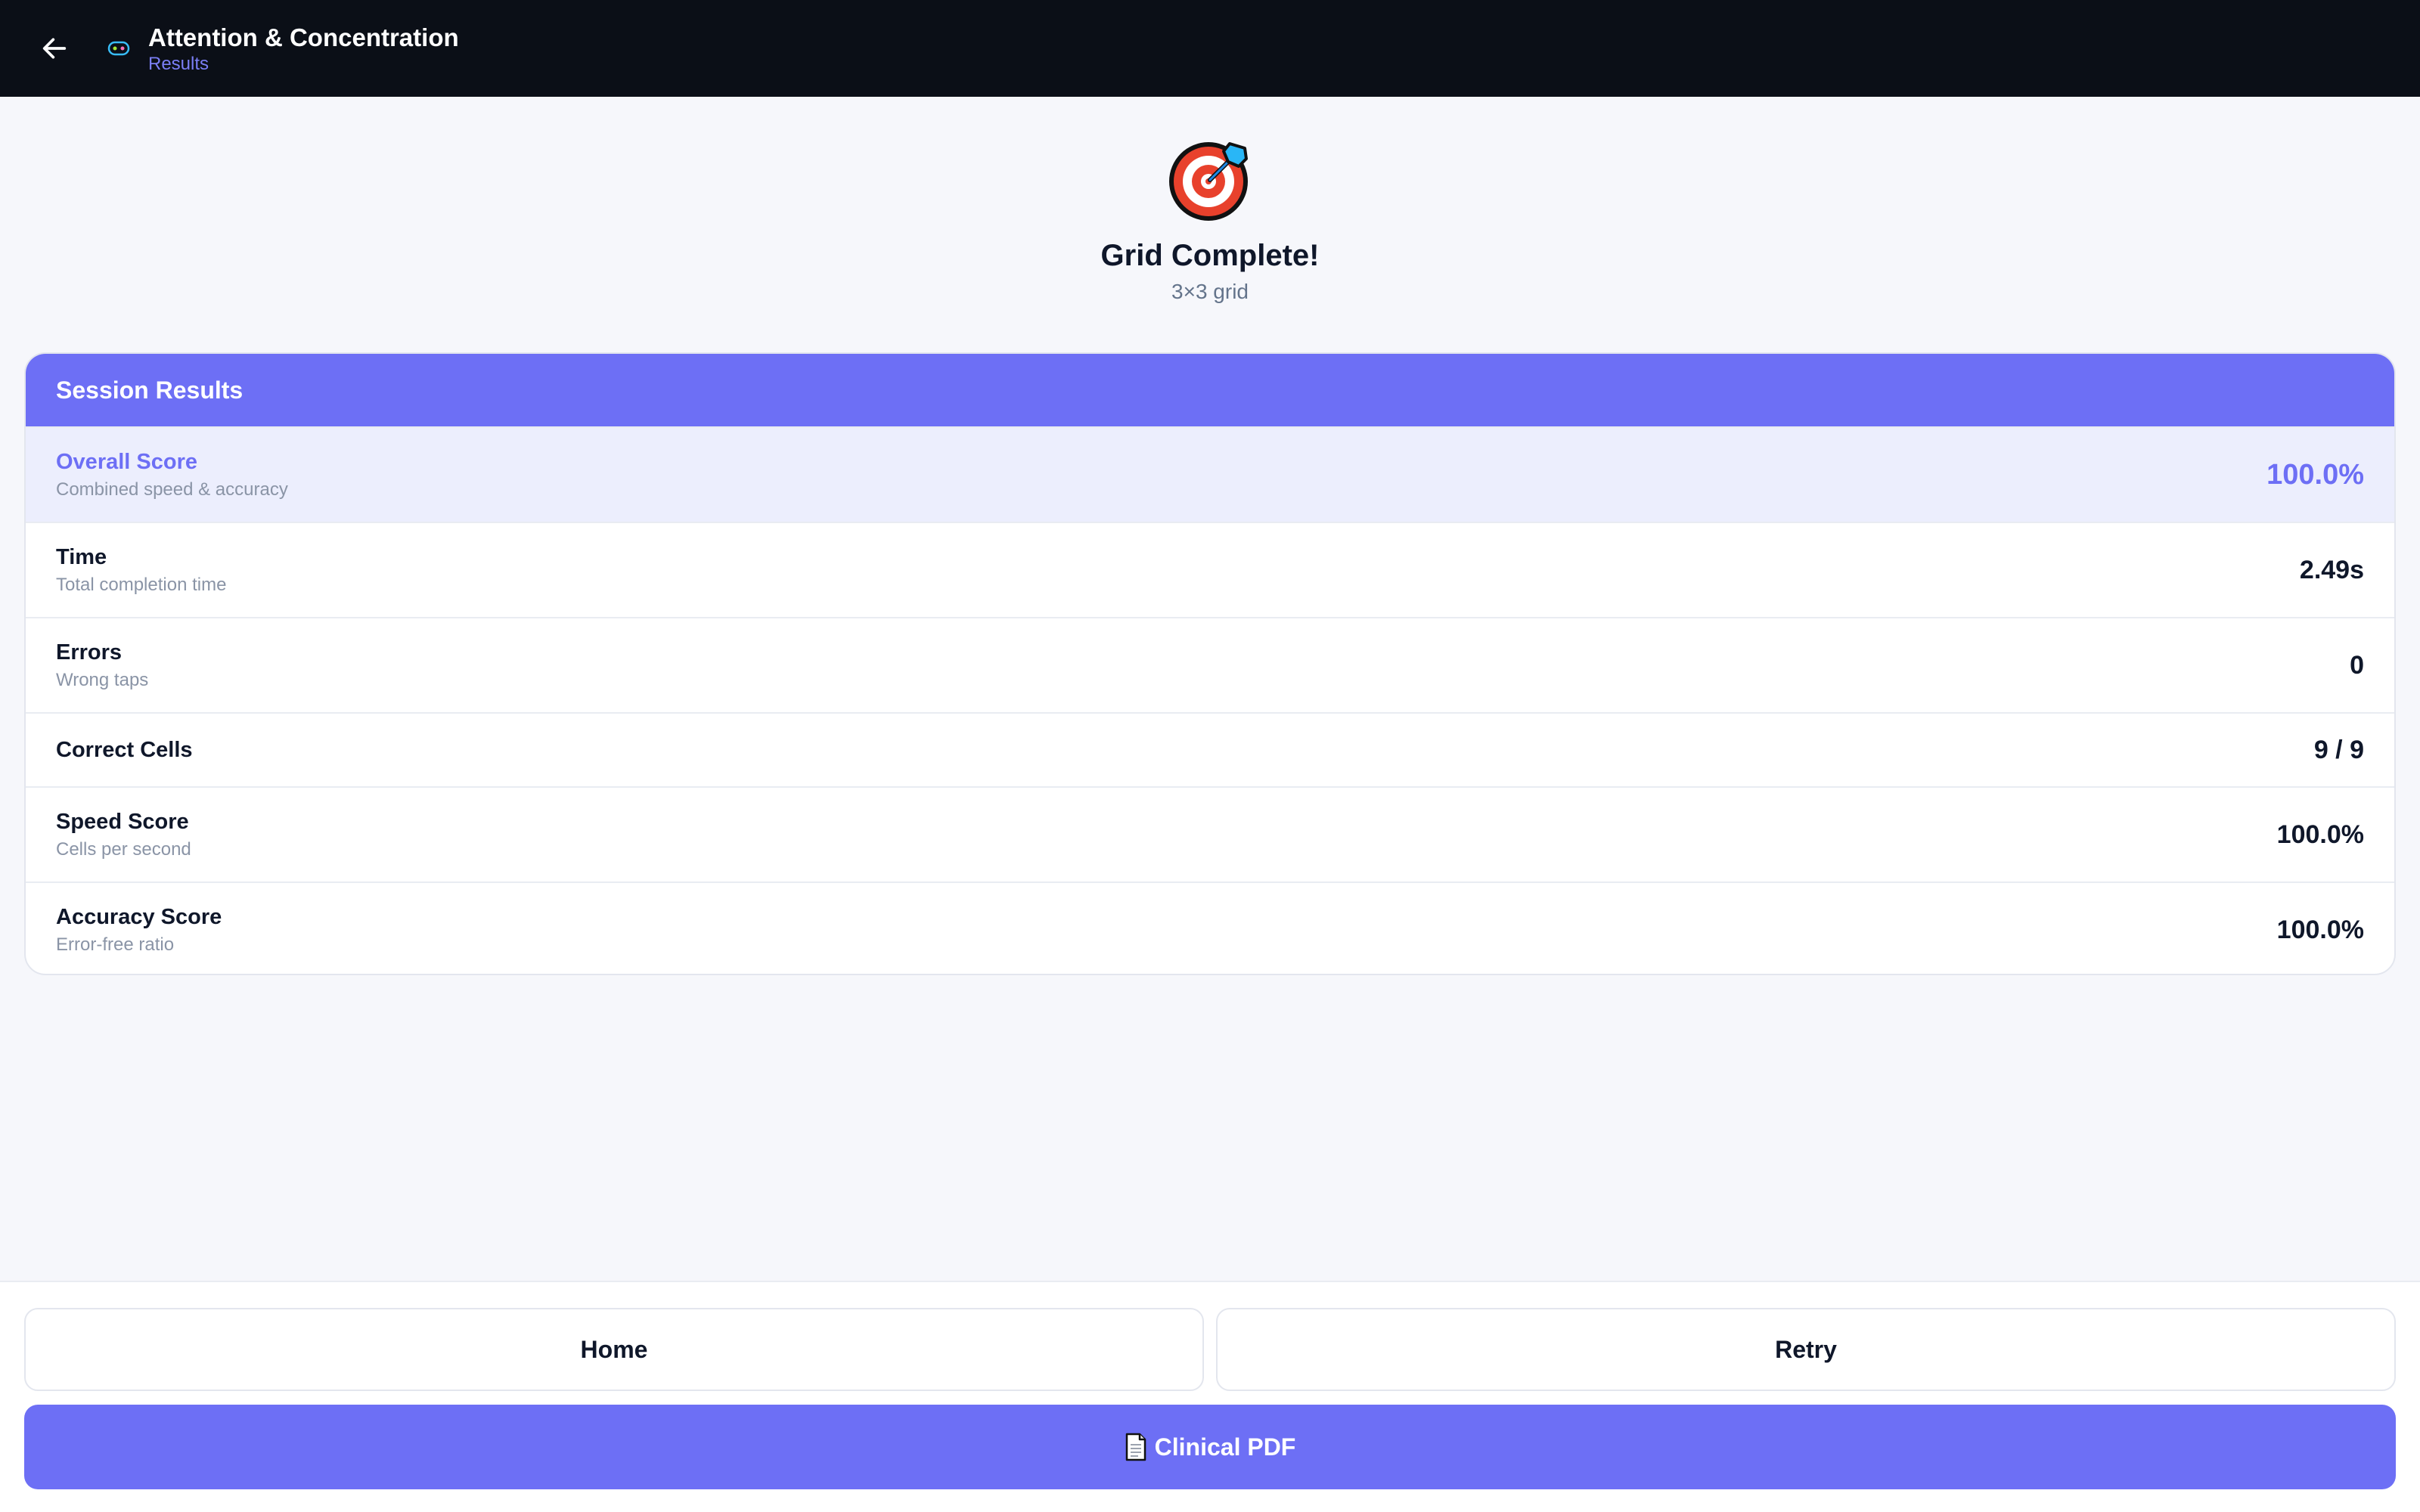 The width and height of the screenshot is (2420, 1512). I want to click on app-title: Attention & Concentration, so click(303, 37).